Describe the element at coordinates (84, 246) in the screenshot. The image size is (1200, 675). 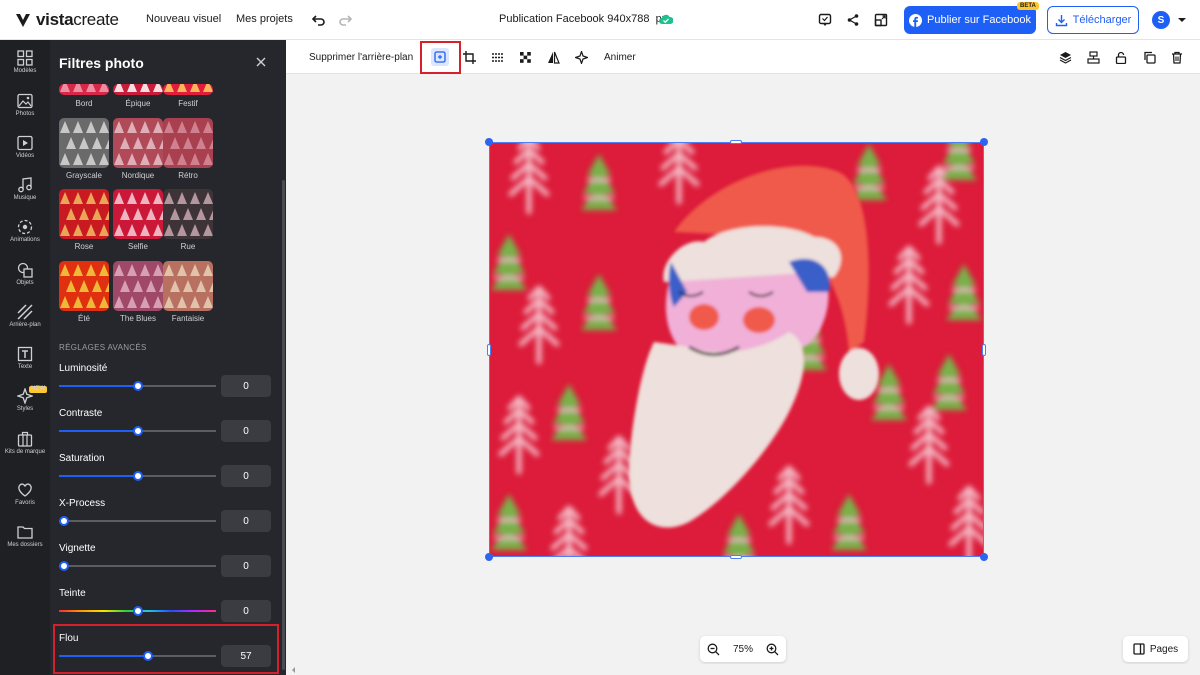
I see `filter-label: Rose` at that location.